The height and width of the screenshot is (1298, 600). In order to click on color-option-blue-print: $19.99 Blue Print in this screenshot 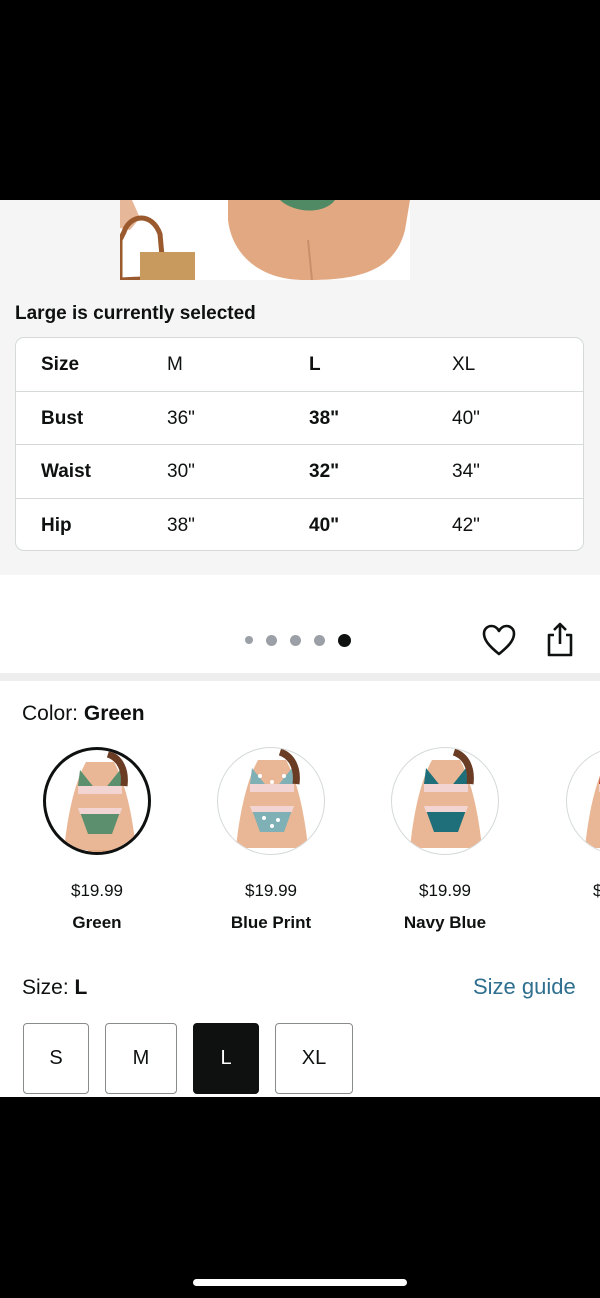, I will do `click(271, 840)`.